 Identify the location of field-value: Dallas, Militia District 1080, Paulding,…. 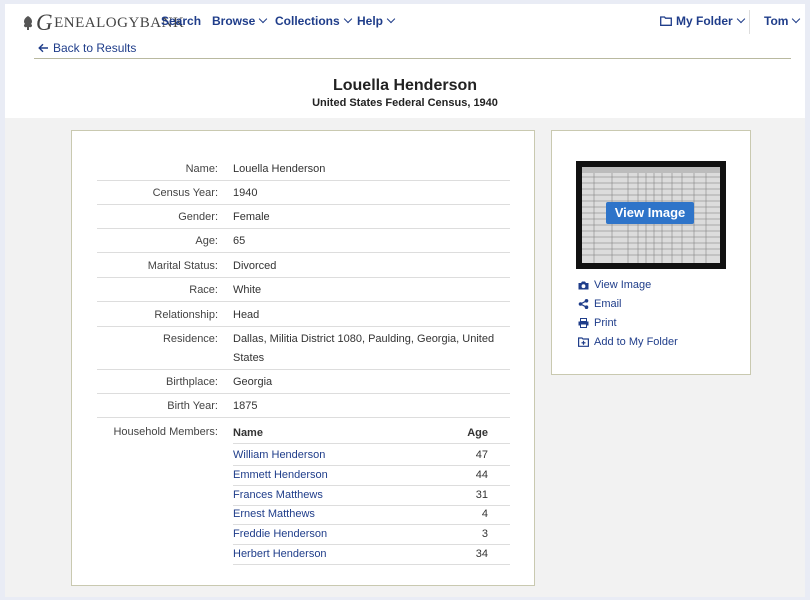
(364, 348).